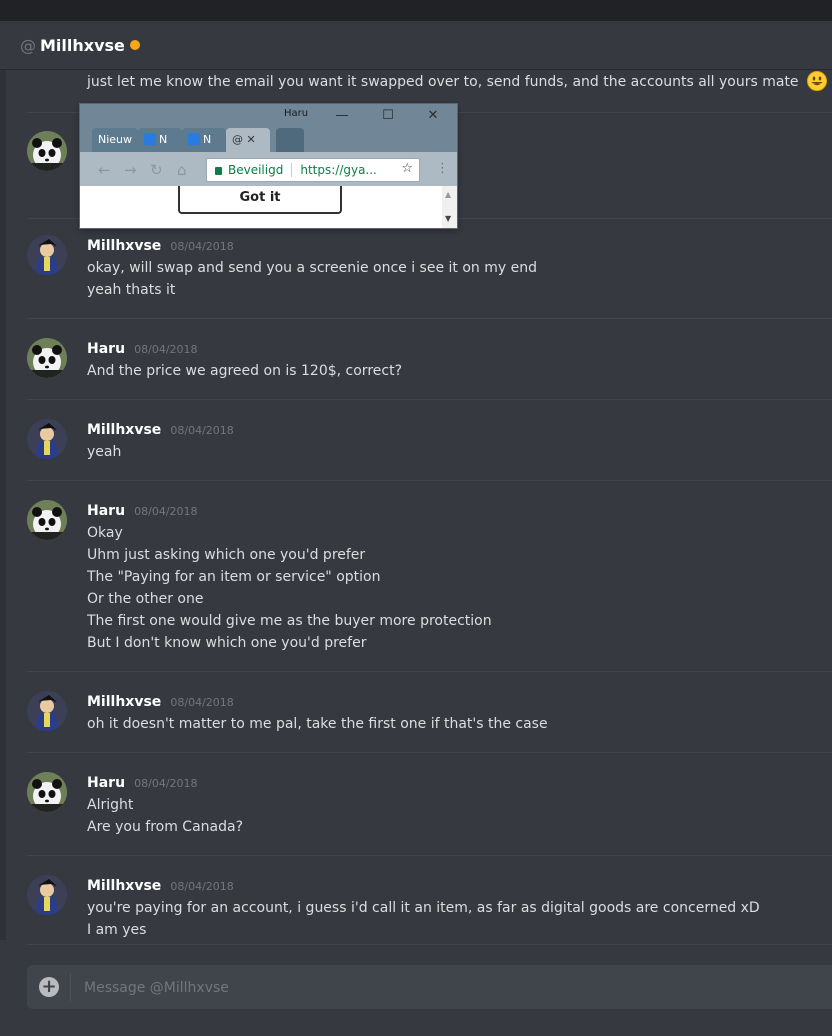 The width and height of the screenshot is (832, 1036). I want to click on browser-menu-icon: ⋮, so click(442, 168).